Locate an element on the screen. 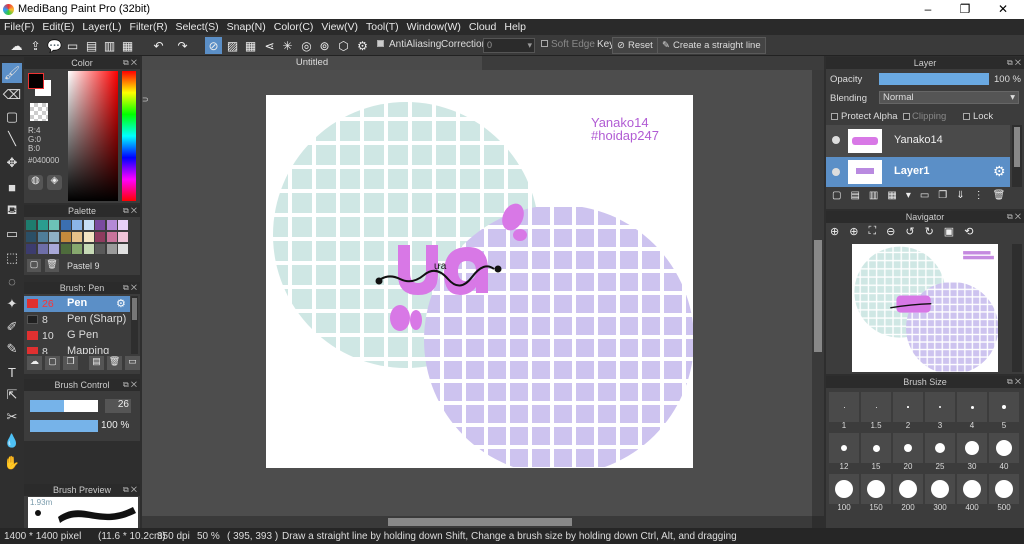  palette-icon: ◈ is located at coordinates (54, 182).